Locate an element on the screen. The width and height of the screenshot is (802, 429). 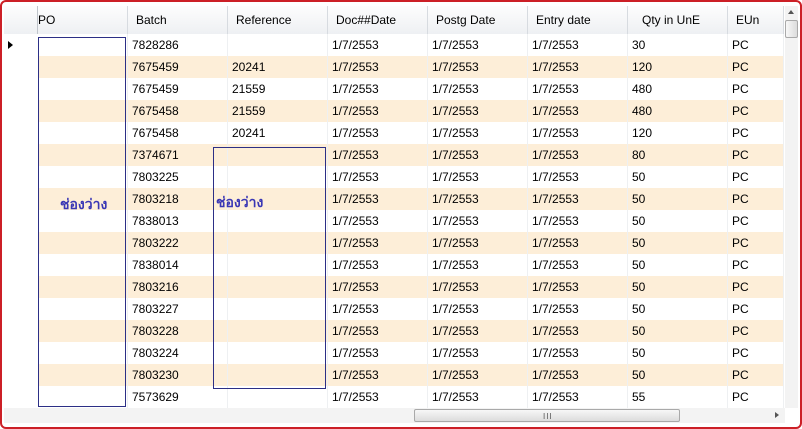
reference-cell: 21559 is located at coordinates (278, 111).